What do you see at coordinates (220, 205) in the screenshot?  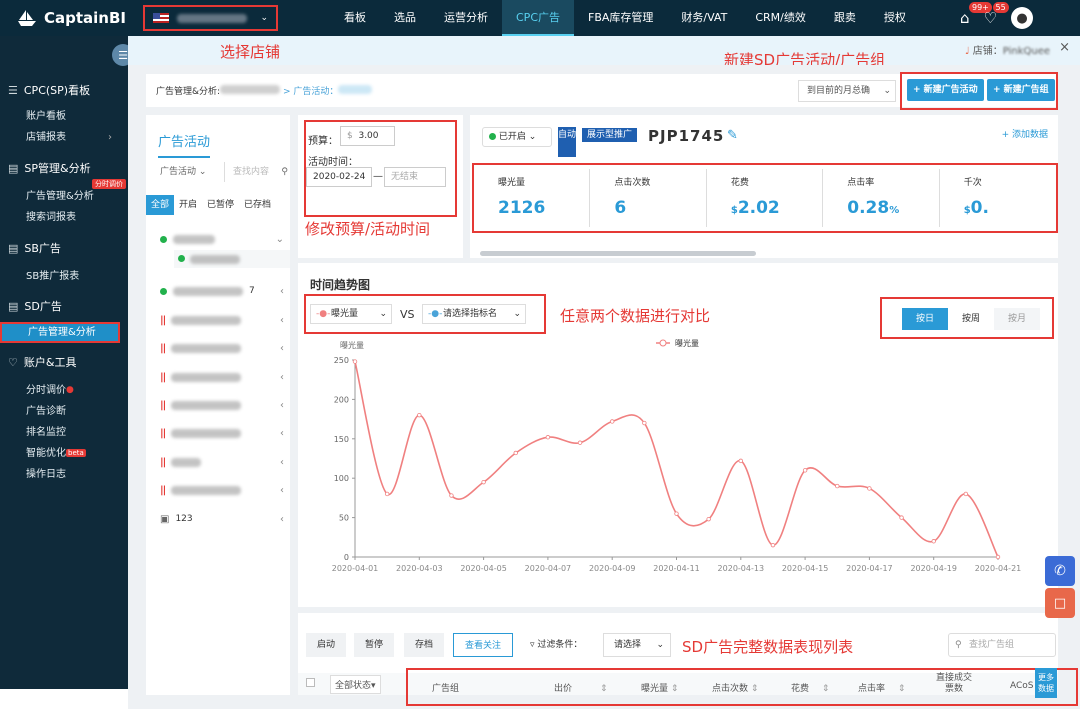 I see `tab-paused: 已暂停` at bounding box center [220, 205].